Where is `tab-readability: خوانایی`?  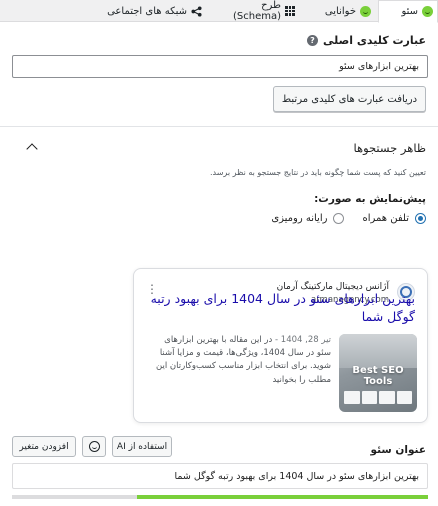
tab-readability: خوانایی is located at coordinates (337, 11).